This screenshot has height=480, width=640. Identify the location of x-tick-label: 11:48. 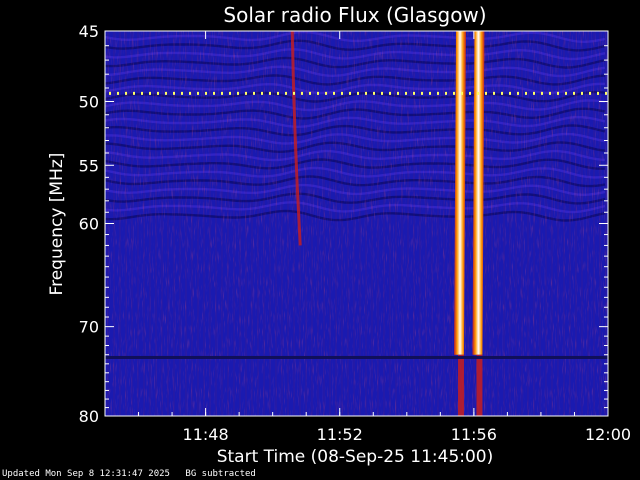
(206, 434).